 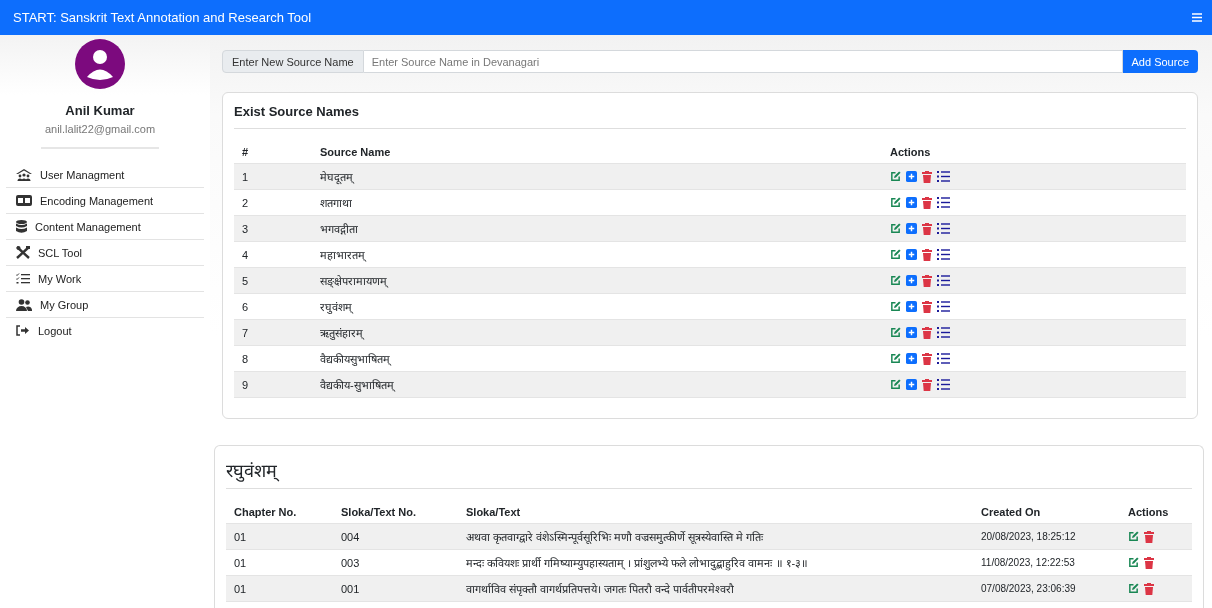 What do you see at coordinates (709, 473) in the screenshot?
I see `card-title: रघुवंशम्` at bounding box center [709, 473].